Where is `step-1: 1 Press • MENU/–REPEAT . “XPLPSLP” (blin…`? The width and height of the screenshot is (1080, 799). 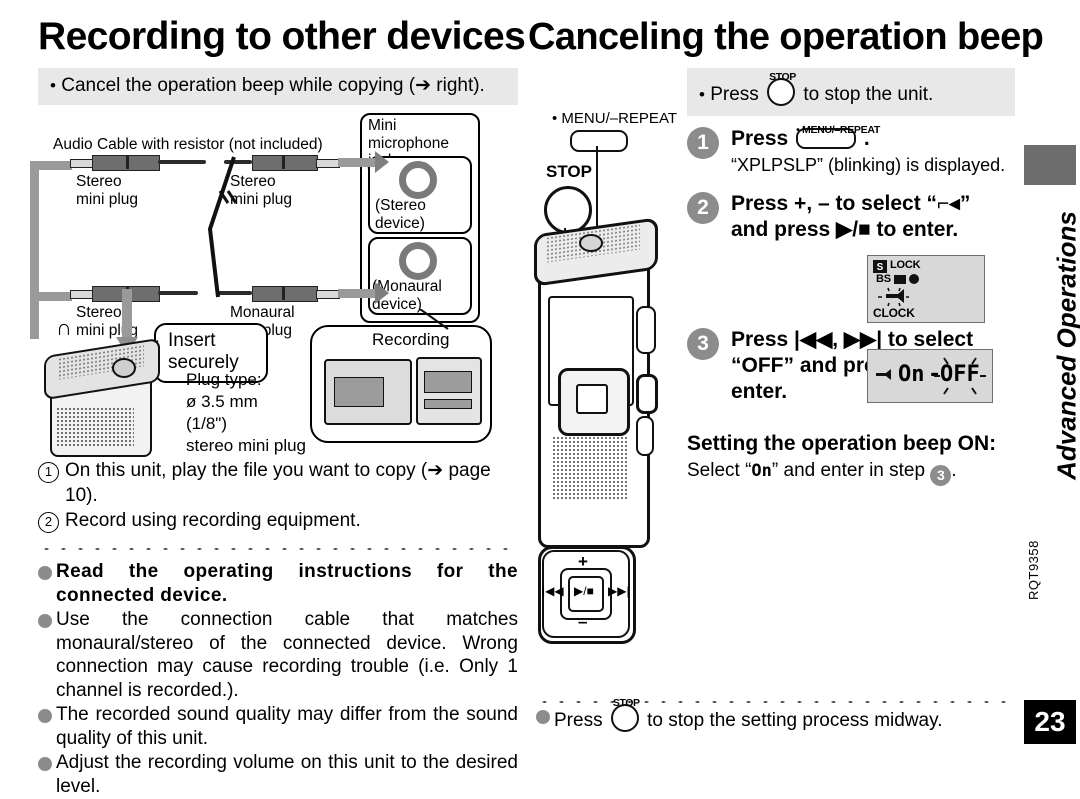 step-1: 1 Press • MENU/–REPEAT . “XPLPSLP” (blin… is located at coordinates (848, 151).